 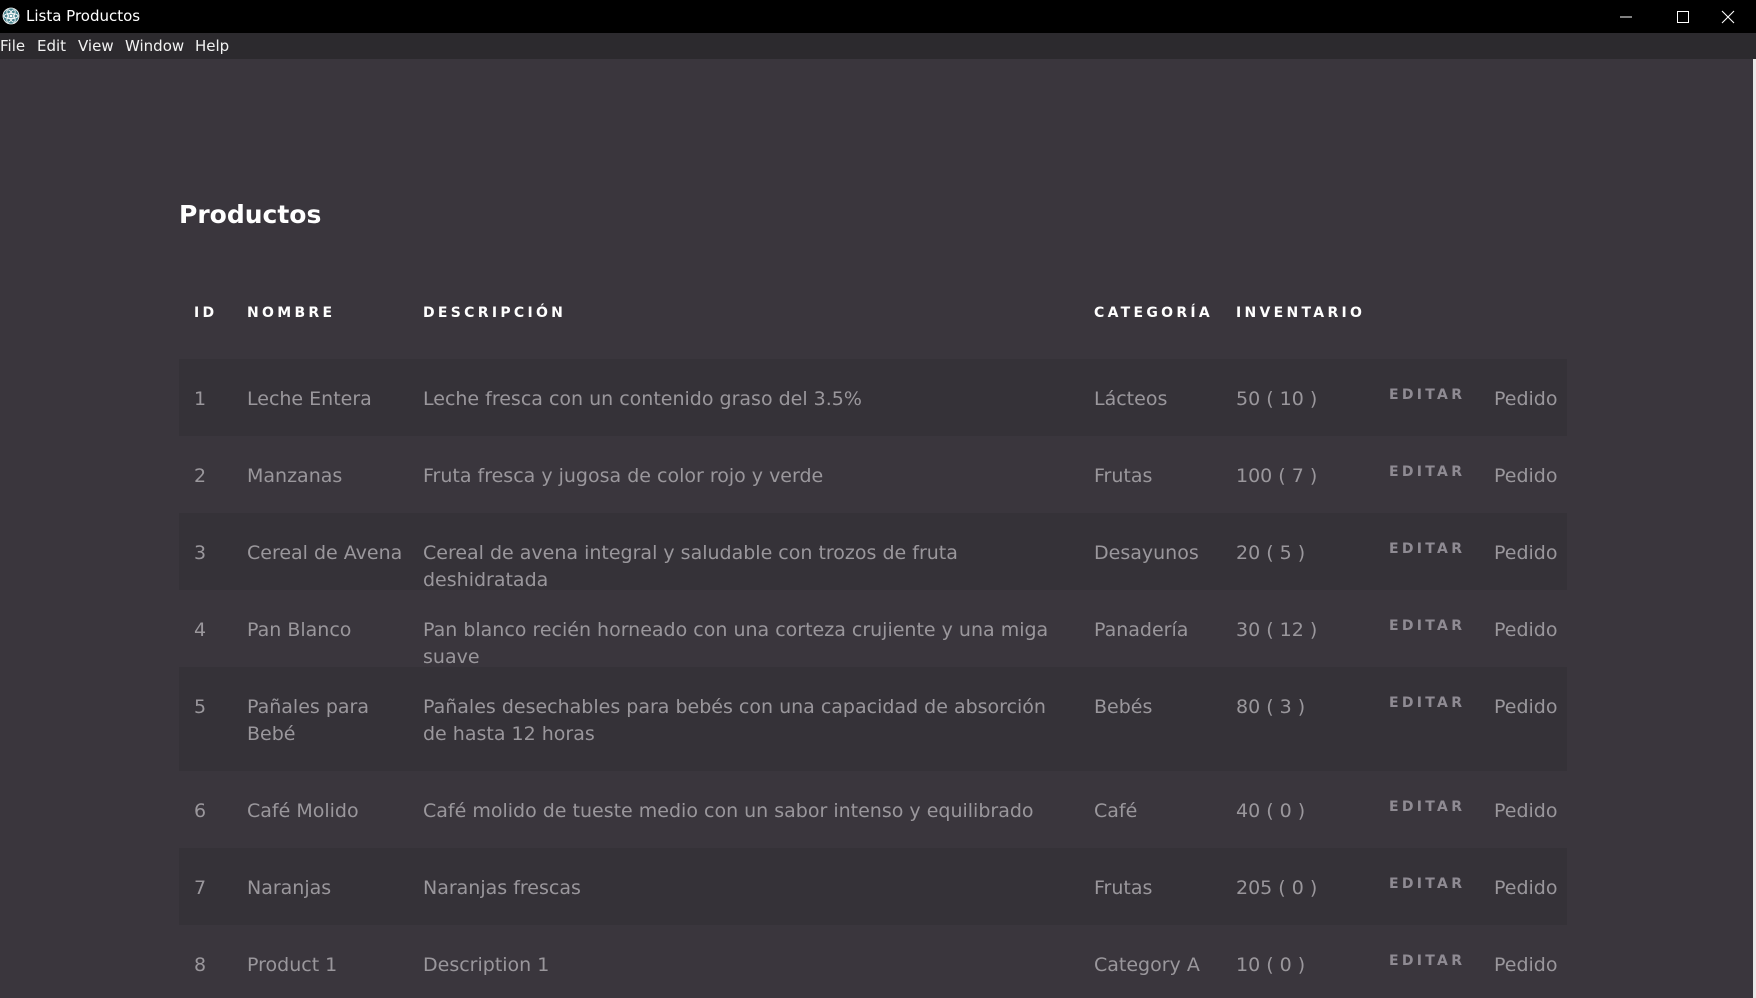 I want to click on row-id: 1, so click(x=200, y=399).